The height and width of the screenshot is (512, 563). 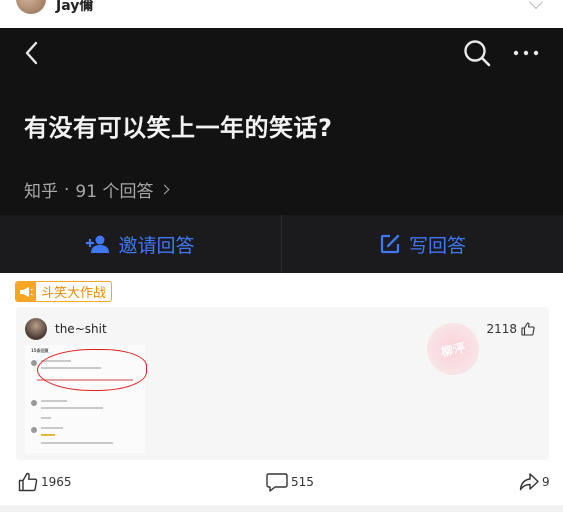 I want to click on share-button: 9, so click(x=534, y=482).